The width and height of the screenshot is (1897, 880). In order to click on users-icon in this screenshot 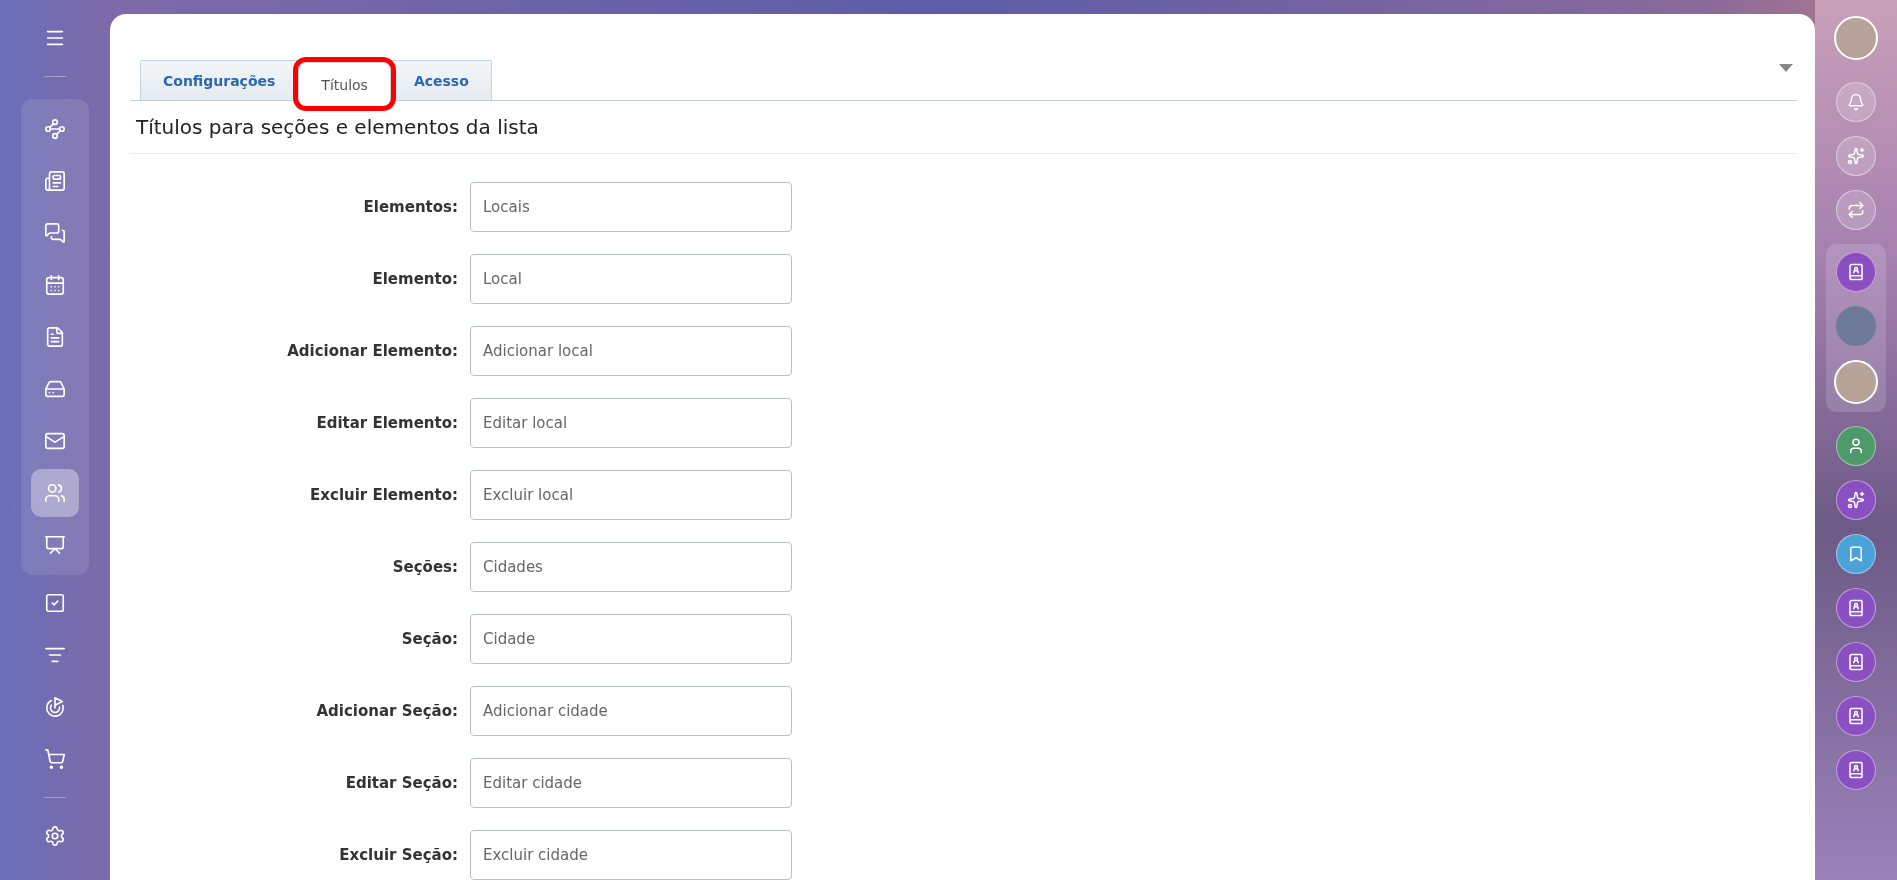, I will do `click(55, 493)`.